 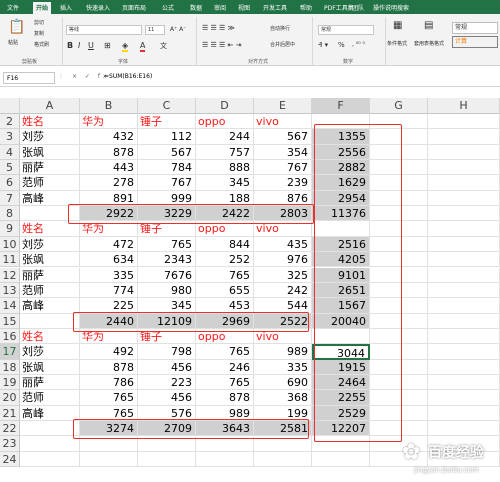 What do you see at coordinates (464, 214) in the screenshot?
I see `cell-H8` at bounding box center [464, 214].